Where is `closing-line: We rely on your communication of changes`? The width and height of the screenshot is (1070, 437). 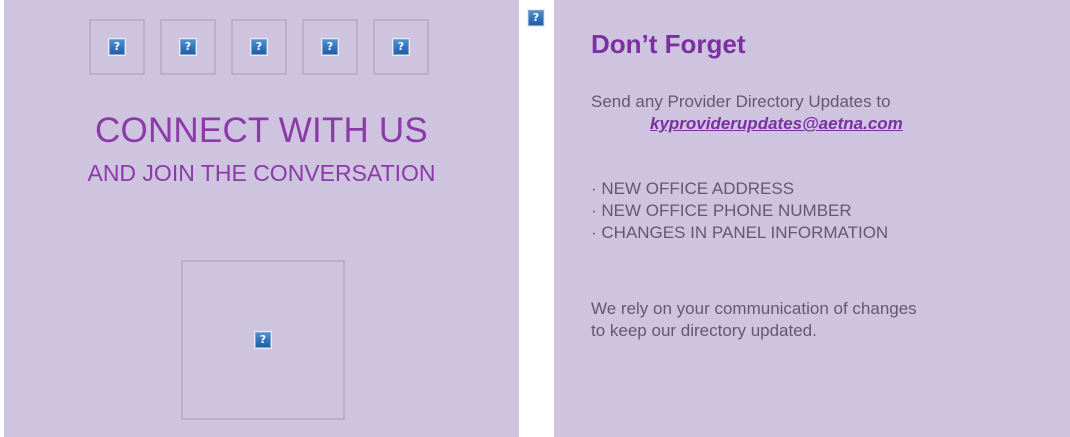 closing-line: We rely on your communication of changes is located at coordinates (754, 308).